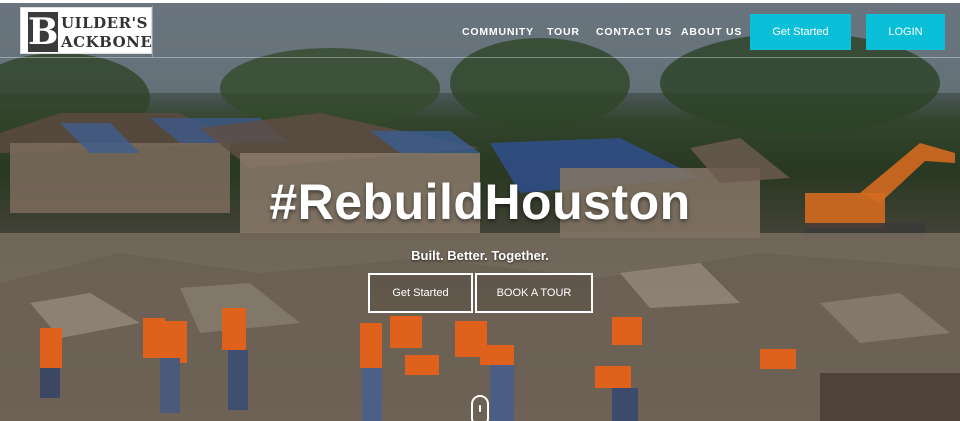 Image resolution: width=960 pixels, height=421 pixels. I want to click on header-divider, so click(480, 57).